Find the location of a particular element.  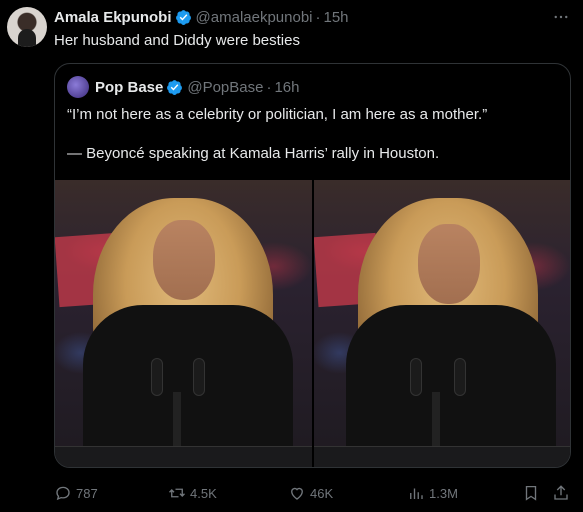

like-button: 46K is located at coordinates (310, 493).